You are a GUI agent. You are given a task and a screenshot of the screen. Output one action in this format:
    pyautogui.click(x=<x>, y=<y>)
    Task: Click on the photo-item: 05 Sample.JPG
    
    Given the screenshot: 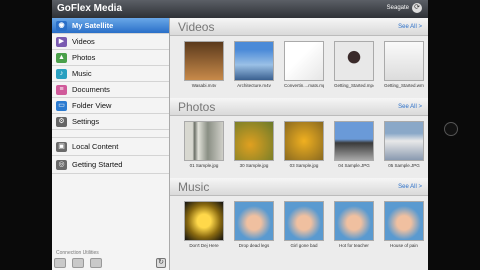 What is the action you would take?
    pyautogui.click(x=404, y=144)
    